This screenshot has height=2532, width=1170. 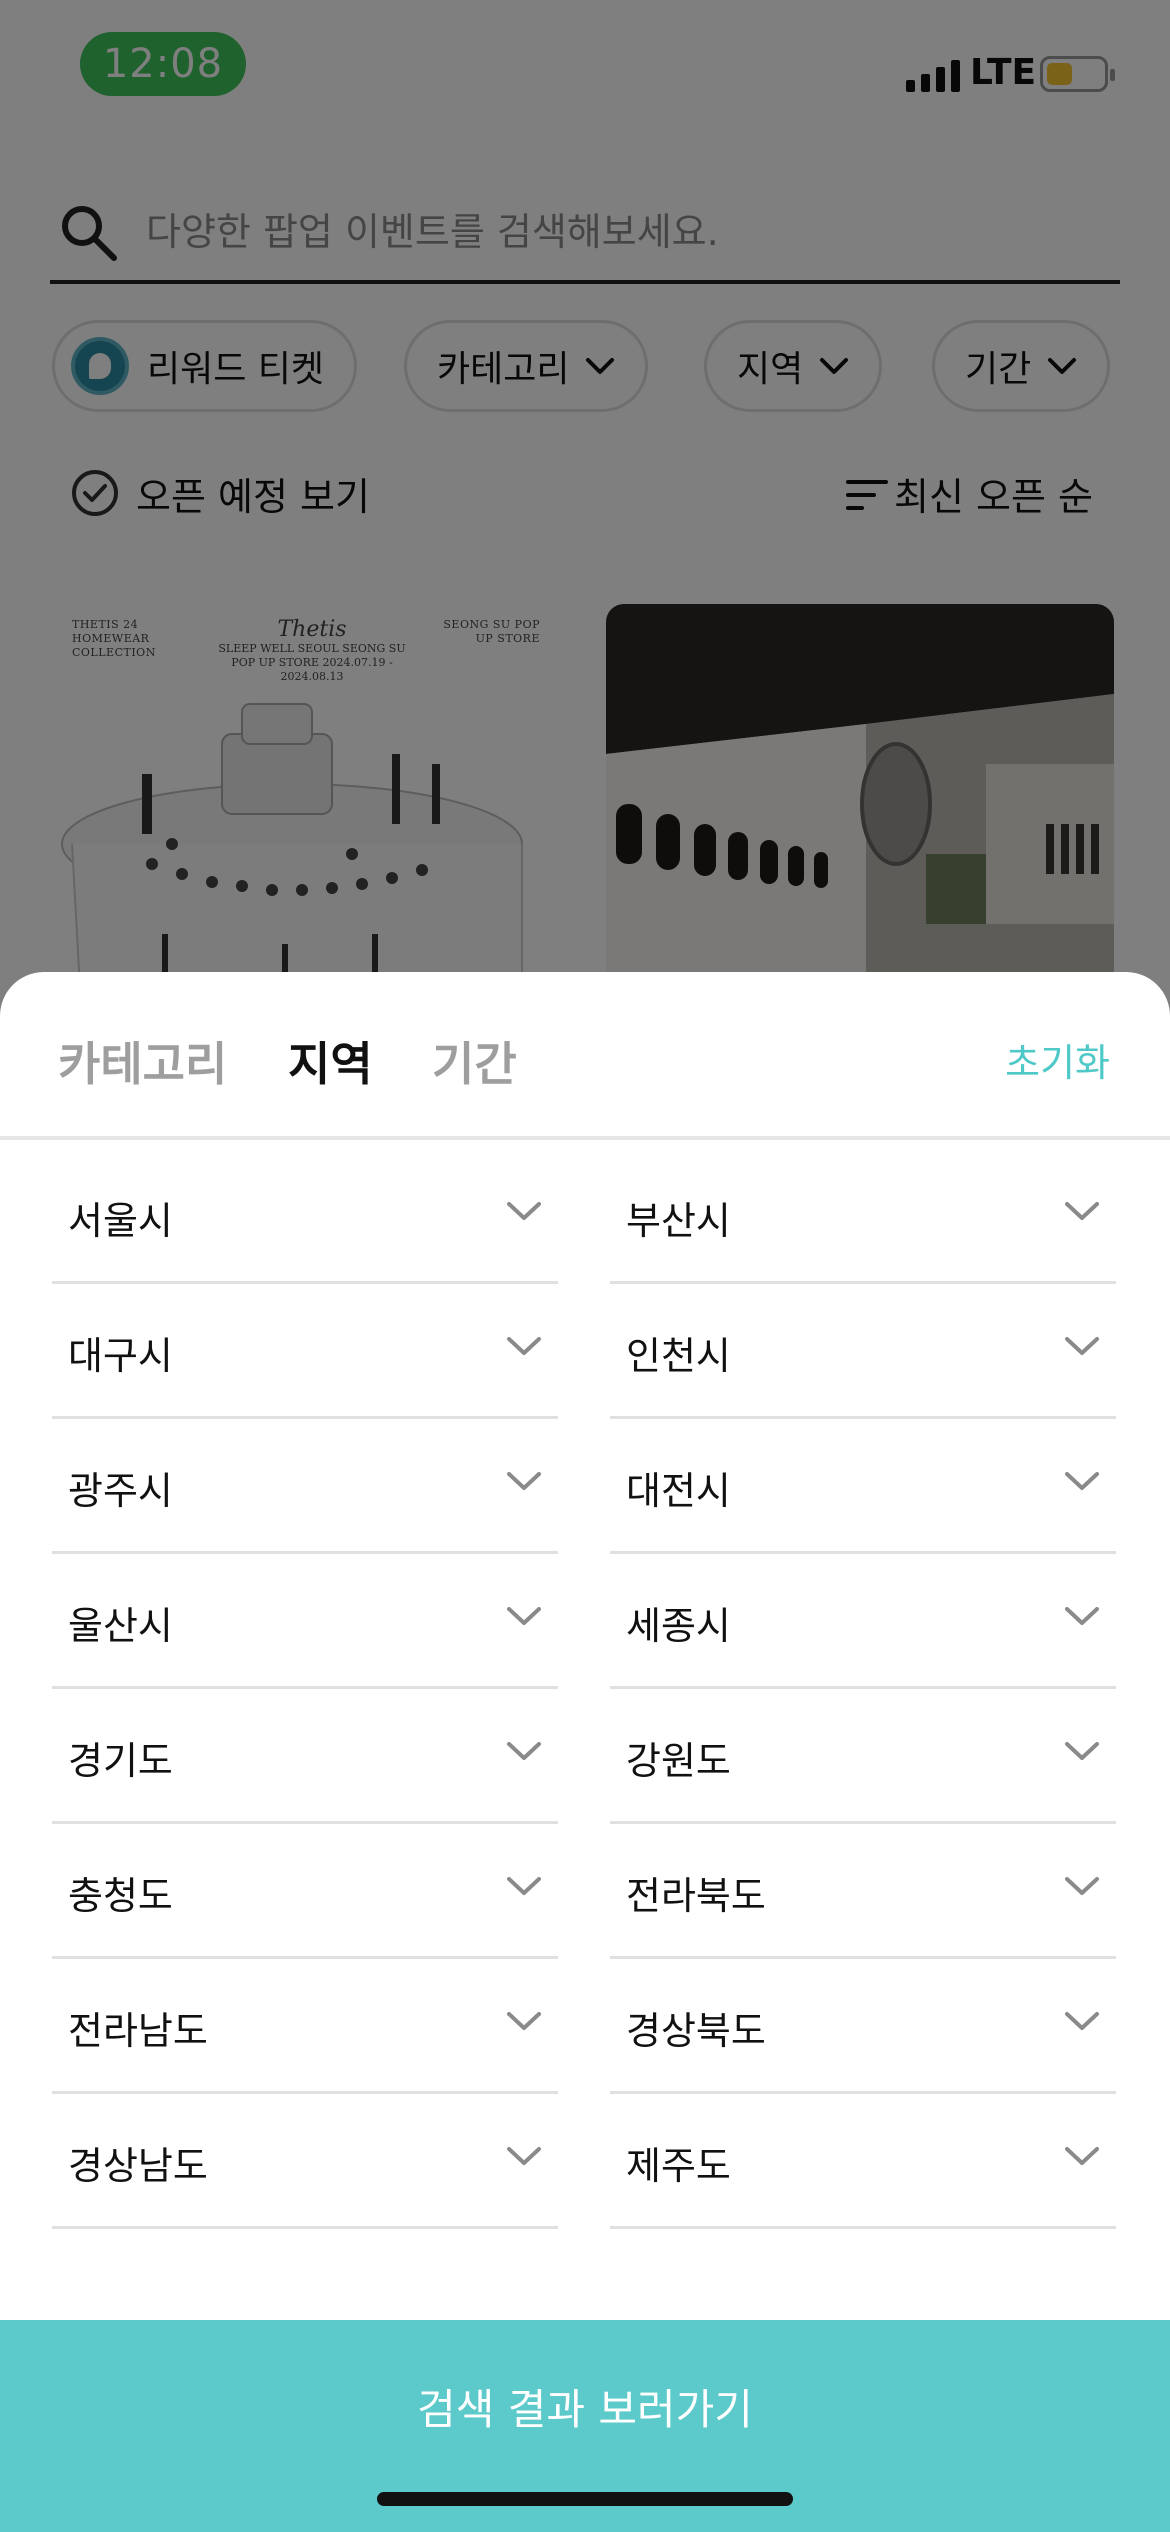 I want to click on region-dropdown: 인천시, so click(x=863, y=1352).